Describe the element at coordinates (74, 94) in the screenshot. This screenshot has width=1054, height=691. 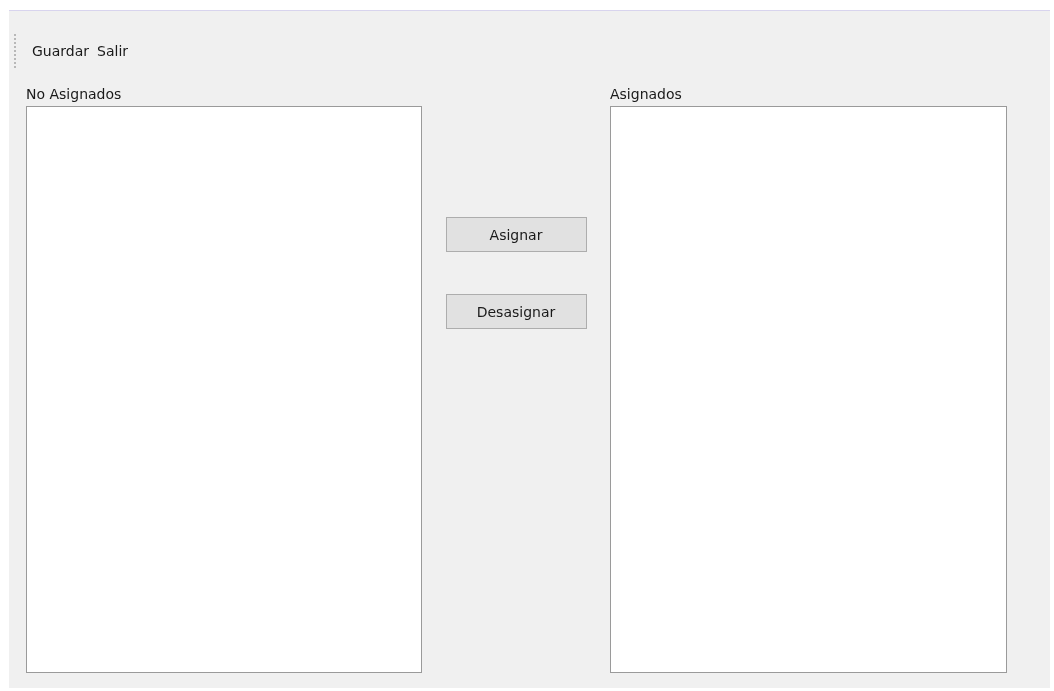
I see `list-label: No Asignados` at that location.